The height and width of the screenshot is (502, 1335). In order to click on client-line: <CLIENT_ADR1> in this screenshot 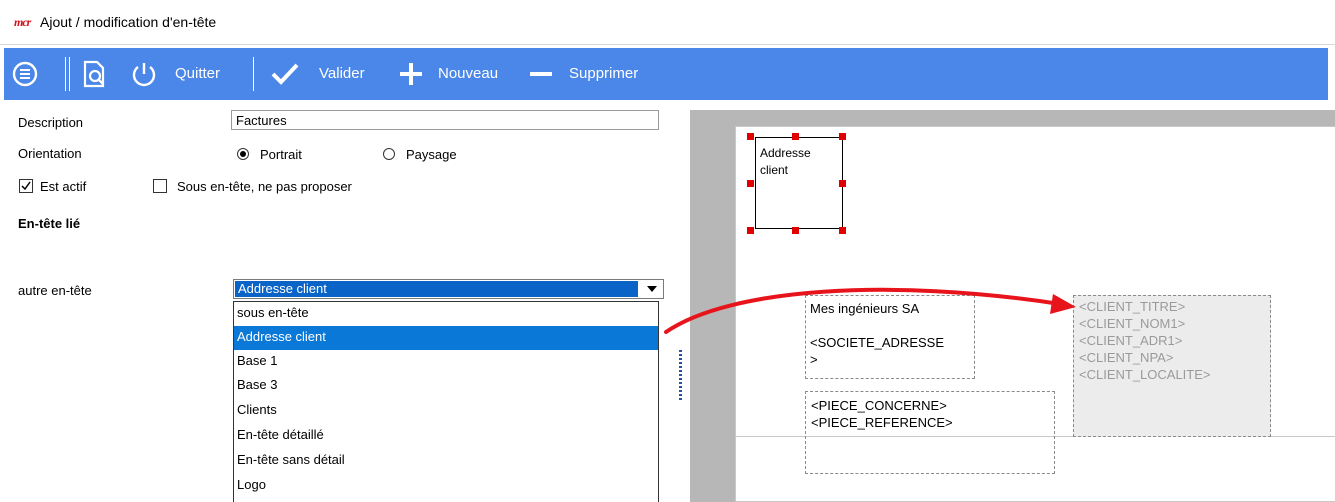, I will do `click(1131, 340)`.